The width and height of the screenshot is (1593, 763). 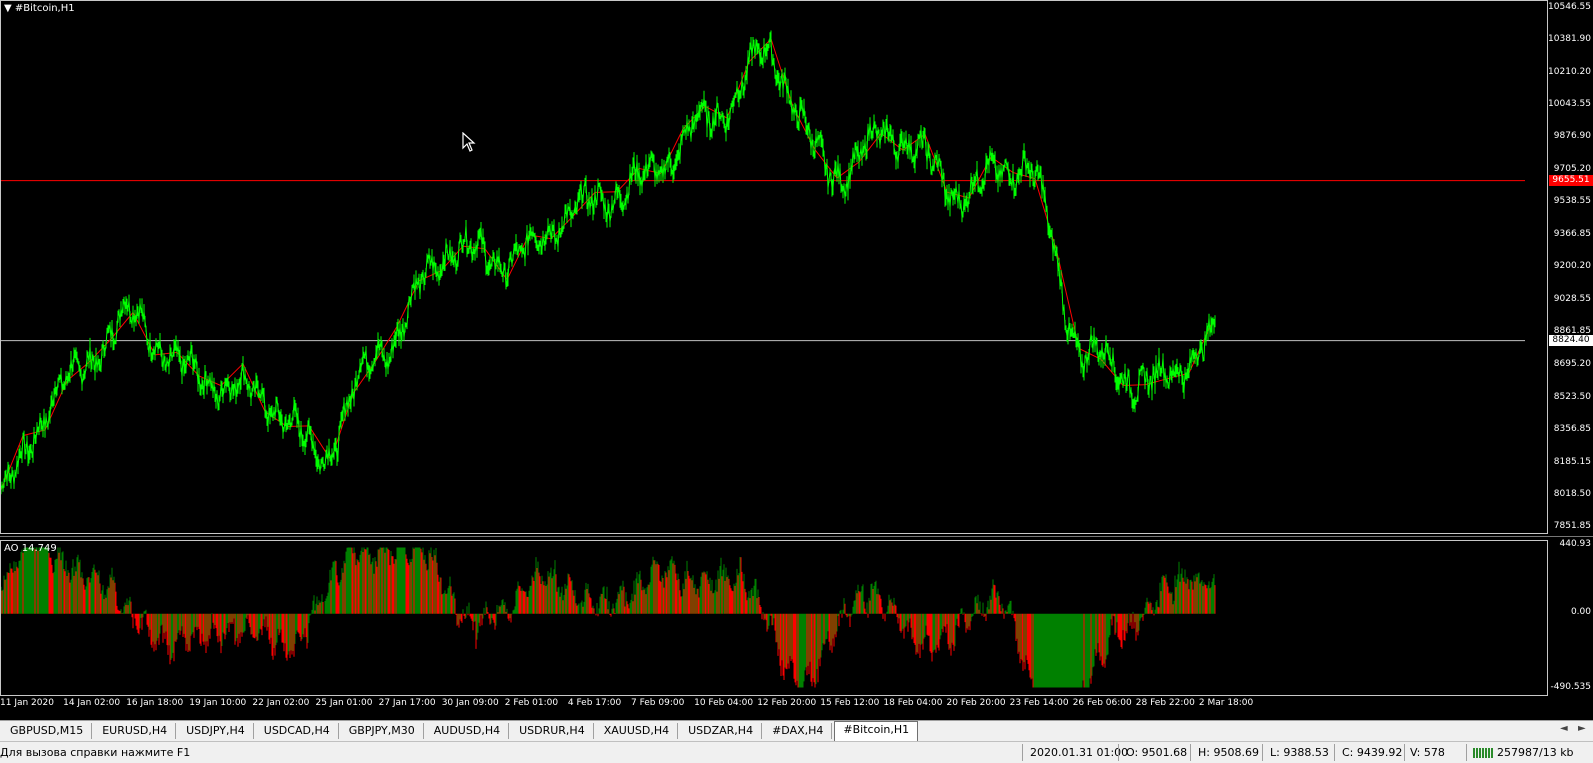 What do you see at coordinates (1572, 169) in the screenshot?
I see `price-tick-label: 9705.20` at bounding box center [1572, 169].